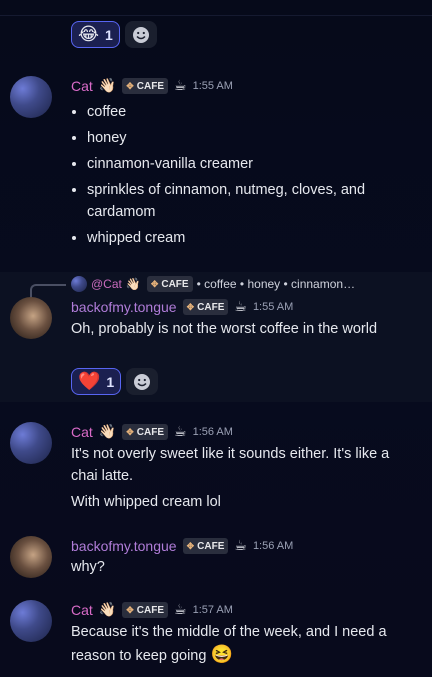 This screenshot has height=677, width=432. What do you see at coordinates (249, 112) in the screenshot?
I see `list-item: coffee` at bounding box center [249, 112].